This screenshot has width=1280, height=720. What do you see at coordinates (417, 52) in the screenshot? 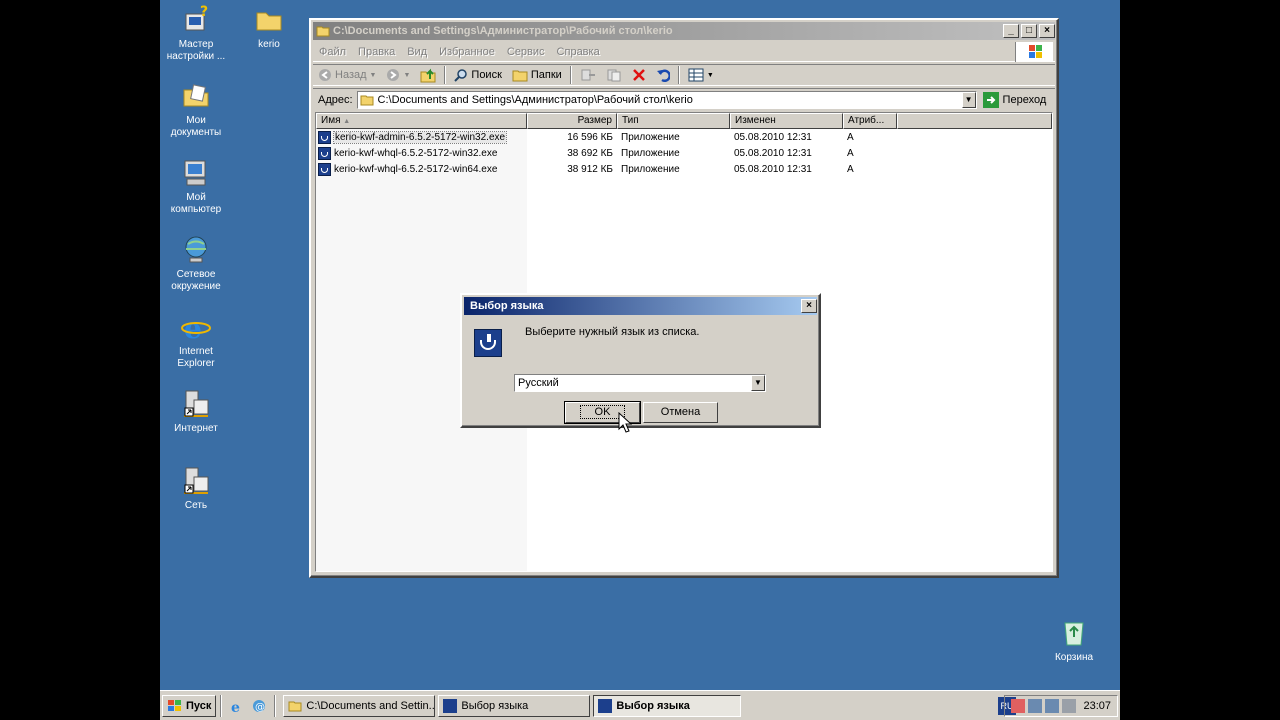
I see `menu-view: Вид` at bounding box center [417, 52].